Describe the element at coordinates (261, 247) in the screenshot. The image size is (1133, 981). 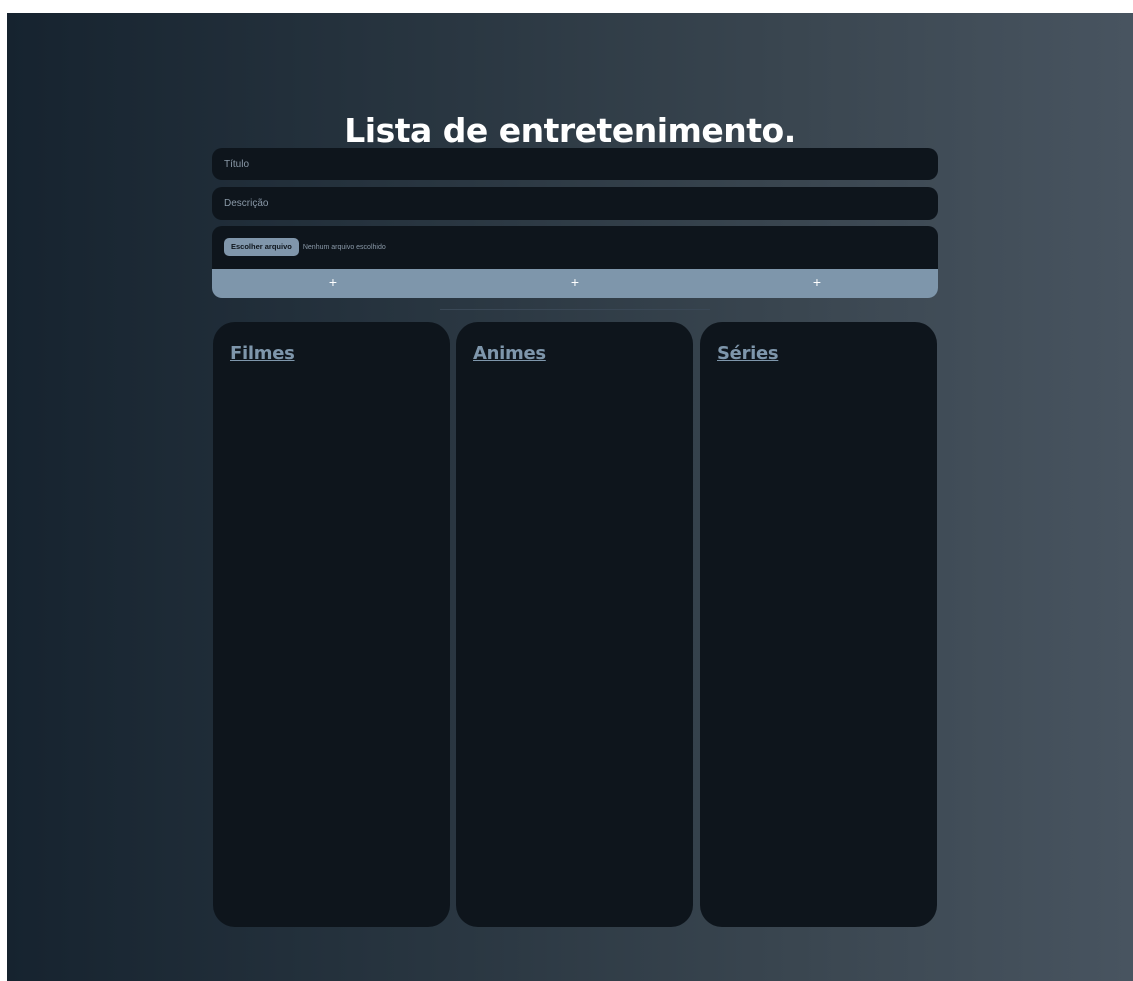
I see `choose-file-button: Escolher arquivo` at that location.